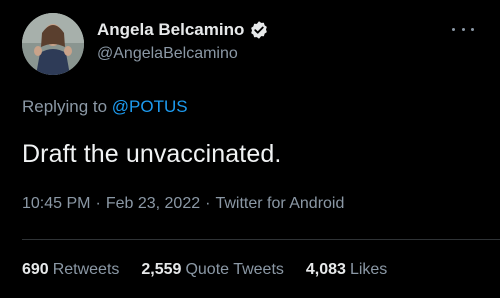 The width and height of the screenshot is (500, 298). Describe the element at coordinates (35, 269) in the screenshot. I see `retweets-count: 690` at that location.